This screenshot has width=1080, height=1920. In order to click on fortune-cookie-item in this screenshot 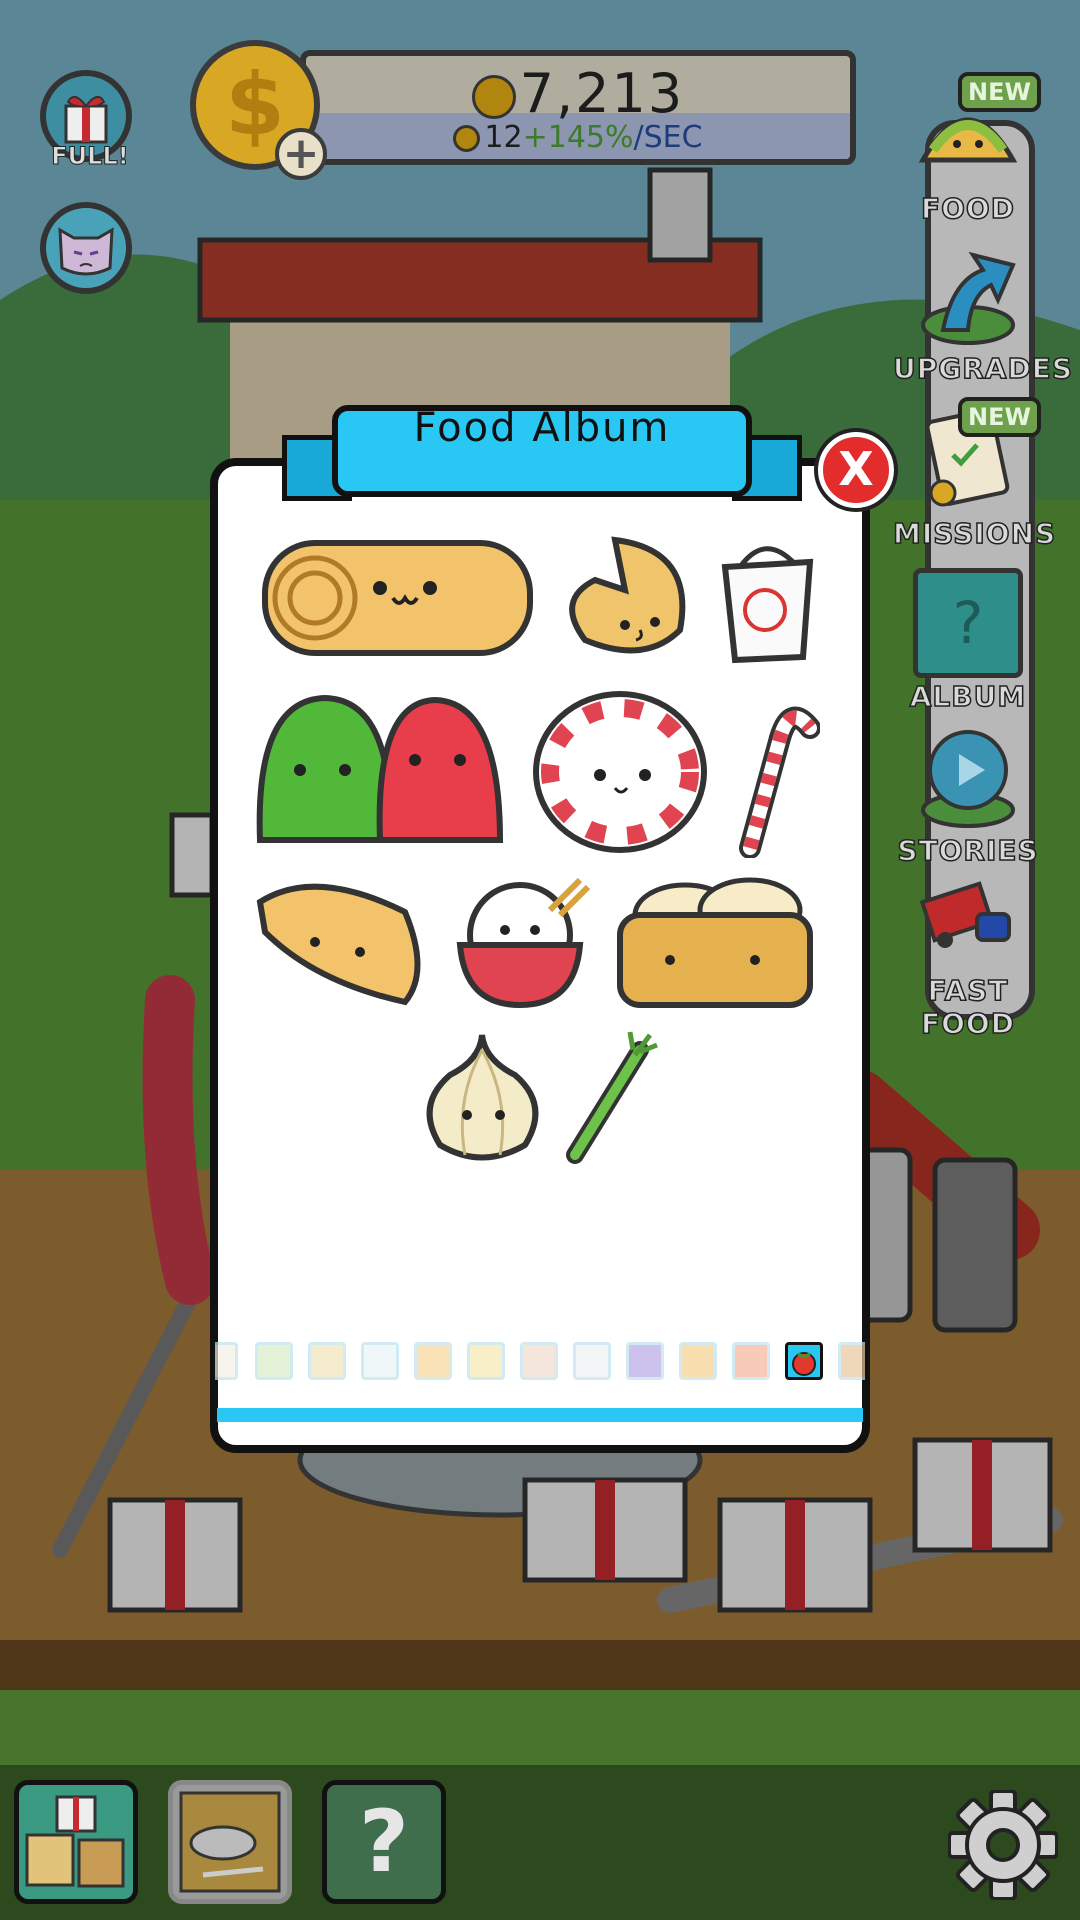, I will do `click(625, 597)`.